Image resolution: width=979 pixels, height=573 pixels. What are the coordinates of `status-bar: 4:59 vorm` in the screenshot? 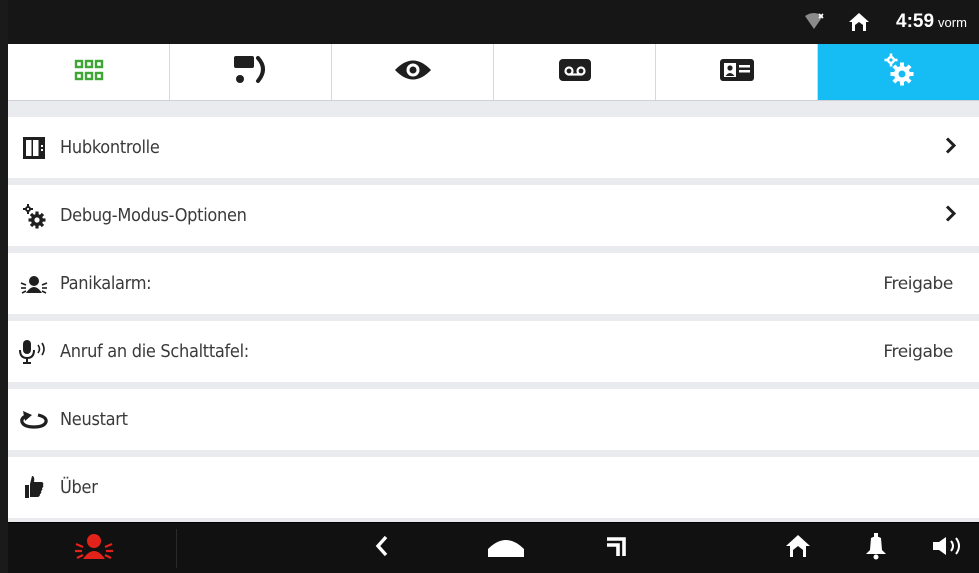 It's located at (493, 22).